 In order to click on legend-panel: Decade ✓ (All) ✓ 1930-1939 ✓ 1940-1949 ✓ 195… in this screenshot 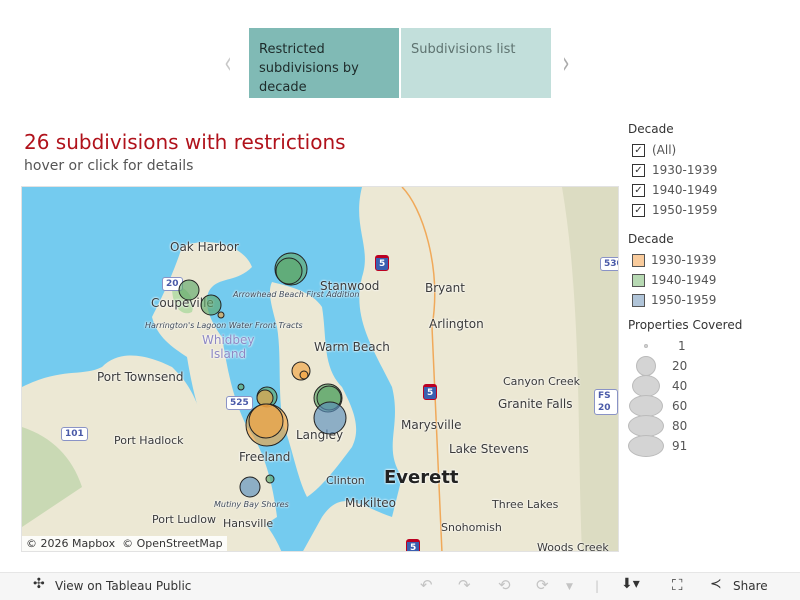, I will do `click(714, 289)`.